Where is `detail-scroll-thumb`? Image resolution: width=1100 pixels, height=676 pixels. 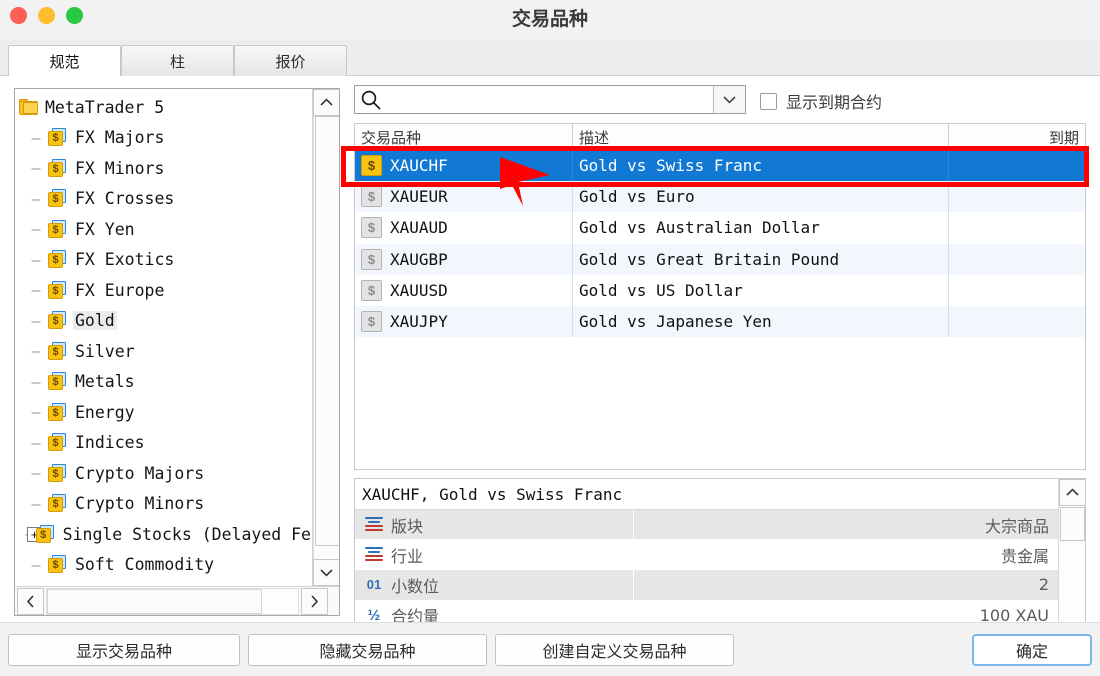 detail-scroll-thumb is located at coordinates (1072, 524).